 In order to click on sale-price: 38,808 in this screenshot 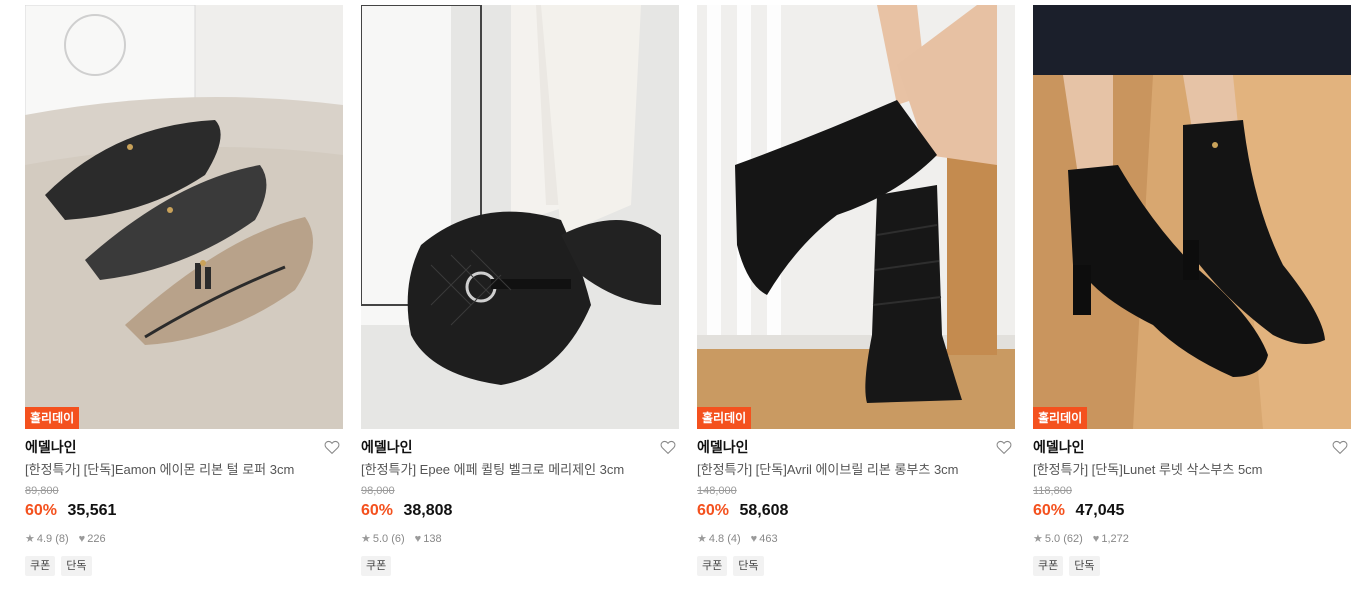, I will do `click(428, 510)`.